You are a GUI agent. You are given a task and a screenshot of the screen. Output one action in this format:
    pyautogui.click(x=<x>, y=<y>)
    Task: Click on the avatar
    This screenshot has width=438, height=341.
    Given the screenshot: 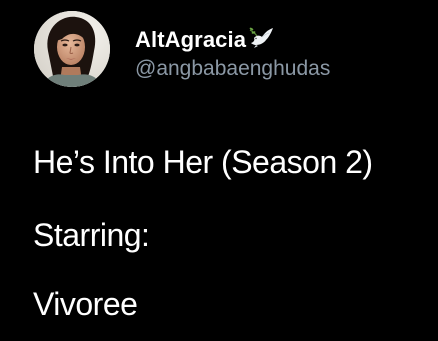 What is the action you would take?
    pyautogui.click(x=72, y=49)
    